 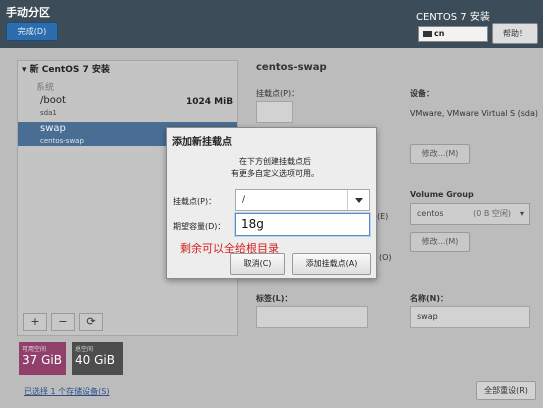 I want to click on volume-group-free: (0 B 空闲), so click(x=492, y=213).